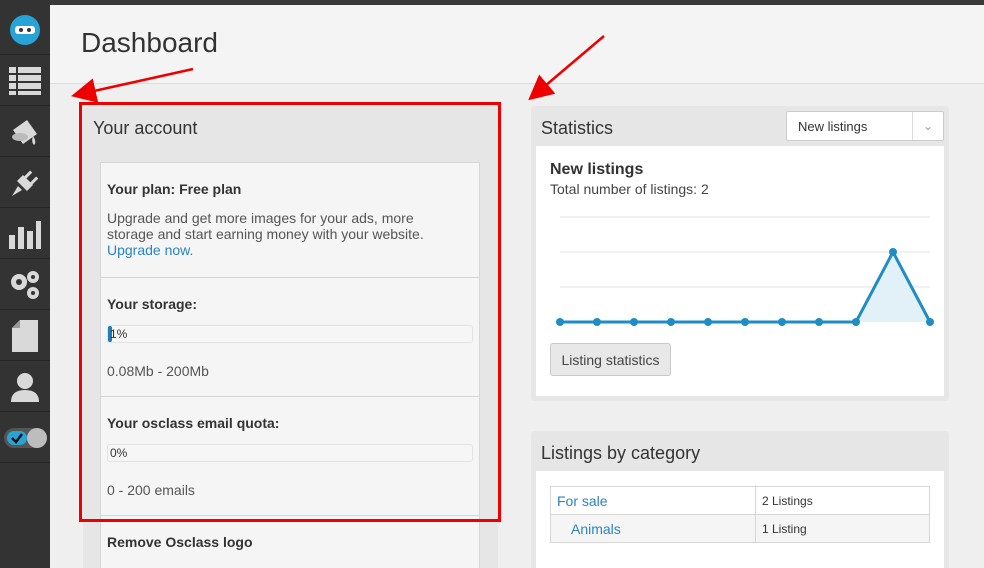 Image resolution: width=984 pixels, height=568 pixels. What do you see at coordinates (597, 169) in the screenshot?
I see `chart-title: New listings` at bounding box center [597, 169].